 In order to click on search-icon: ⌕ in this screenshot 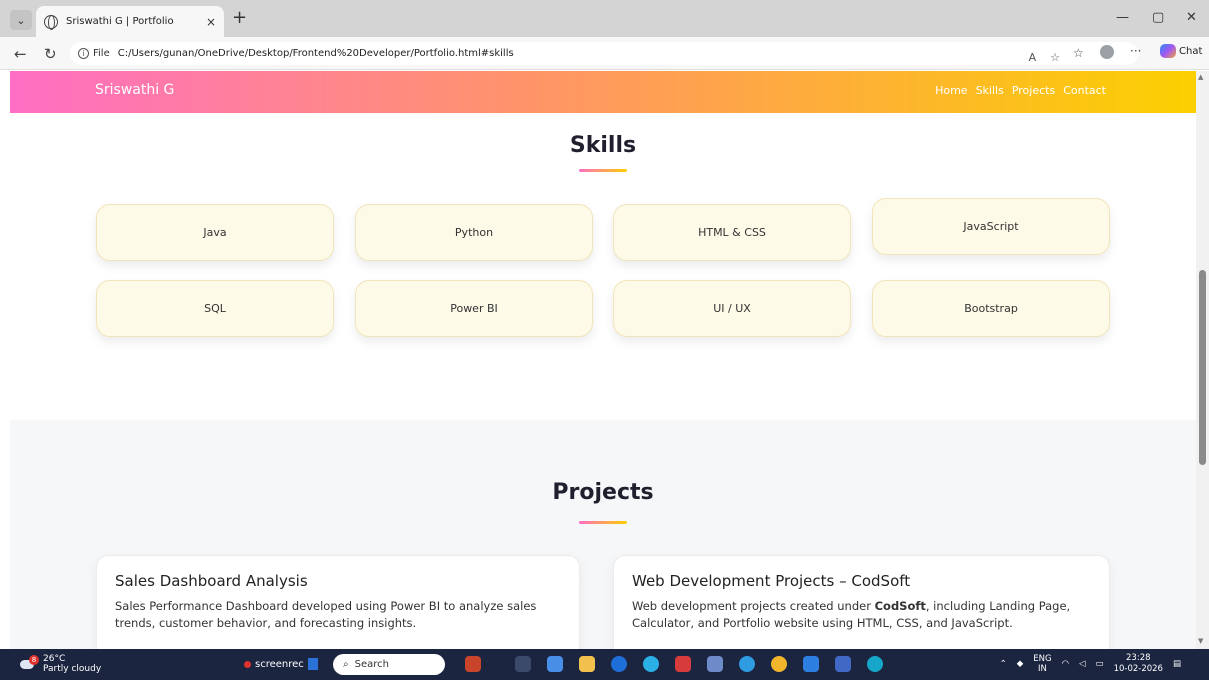, I will do `click(346, 664)`.